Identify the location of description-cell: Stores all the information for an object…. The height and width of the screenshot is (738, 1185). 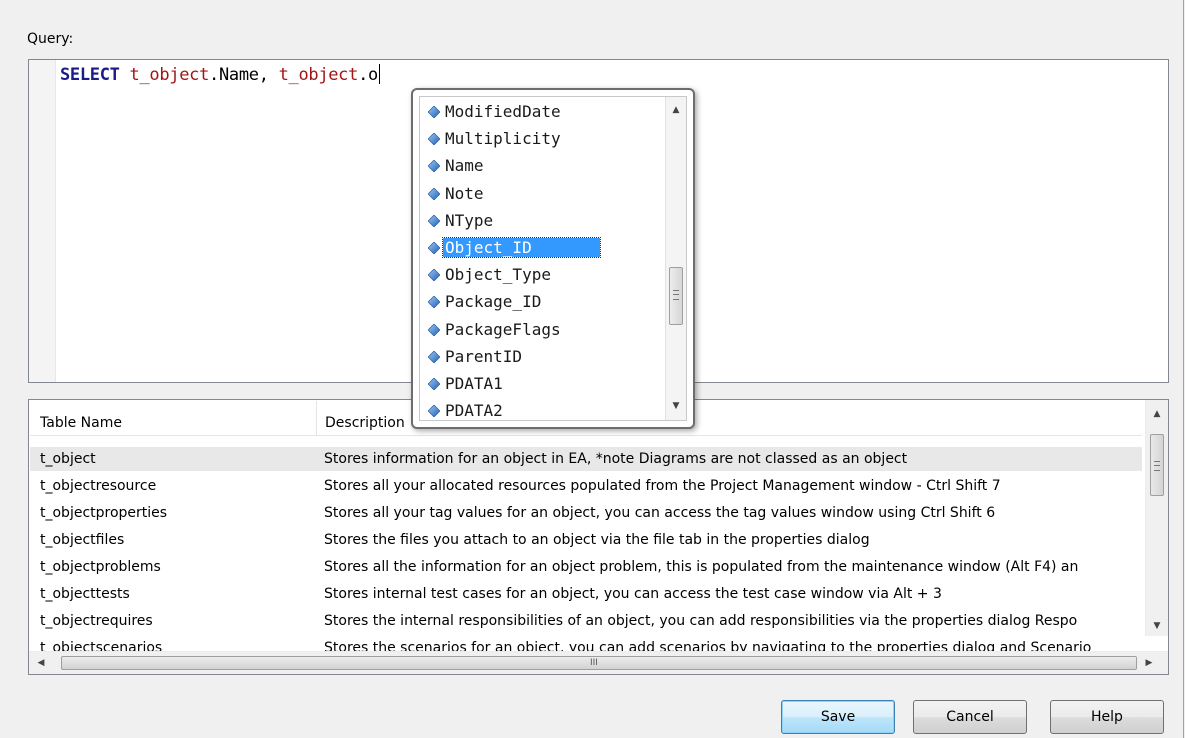
(701, 567).